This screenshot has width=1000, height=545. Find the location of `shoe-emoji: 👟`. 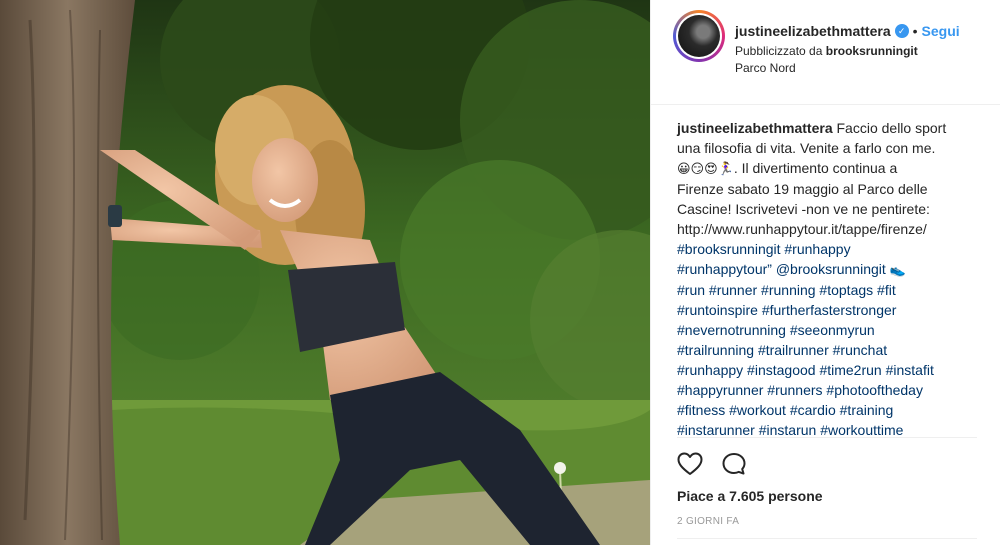

shoe-emoji: 👟 is located at coordinates (897, 269).